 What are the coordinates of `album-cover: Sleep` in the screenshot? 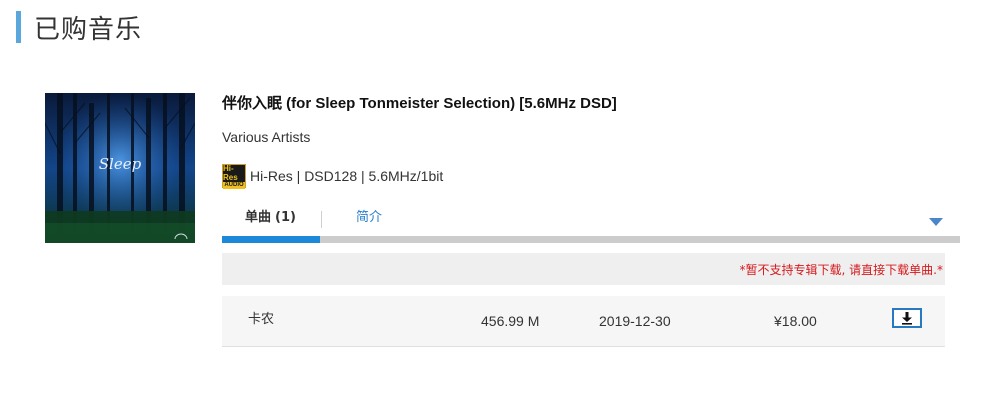 It's located at (120, 168).